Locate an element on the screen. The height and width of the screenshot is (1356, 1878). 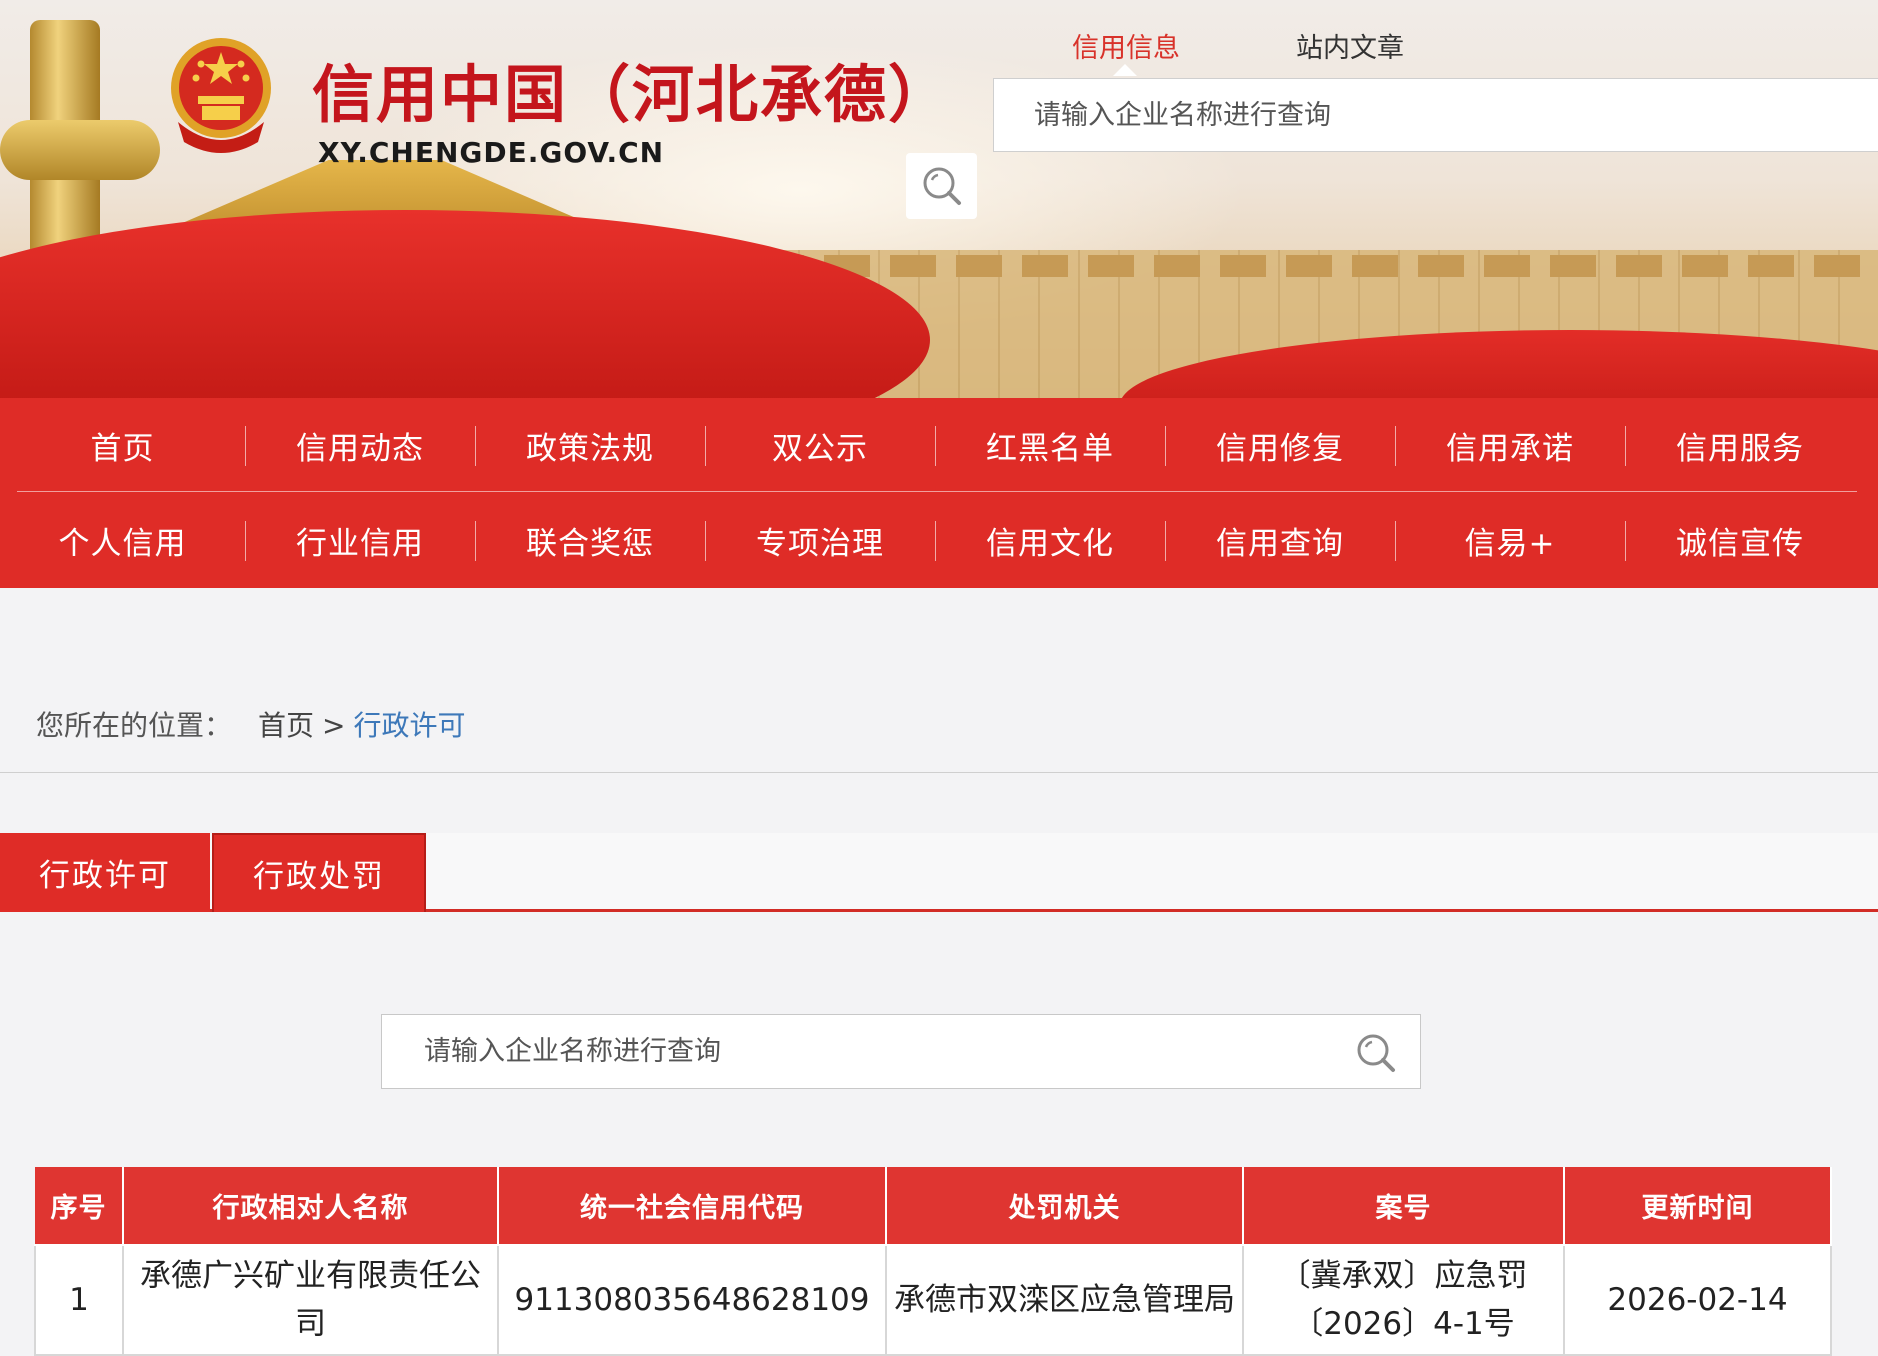
tab-administrative-license: 行政许可 is located at coordinates (105, 872).